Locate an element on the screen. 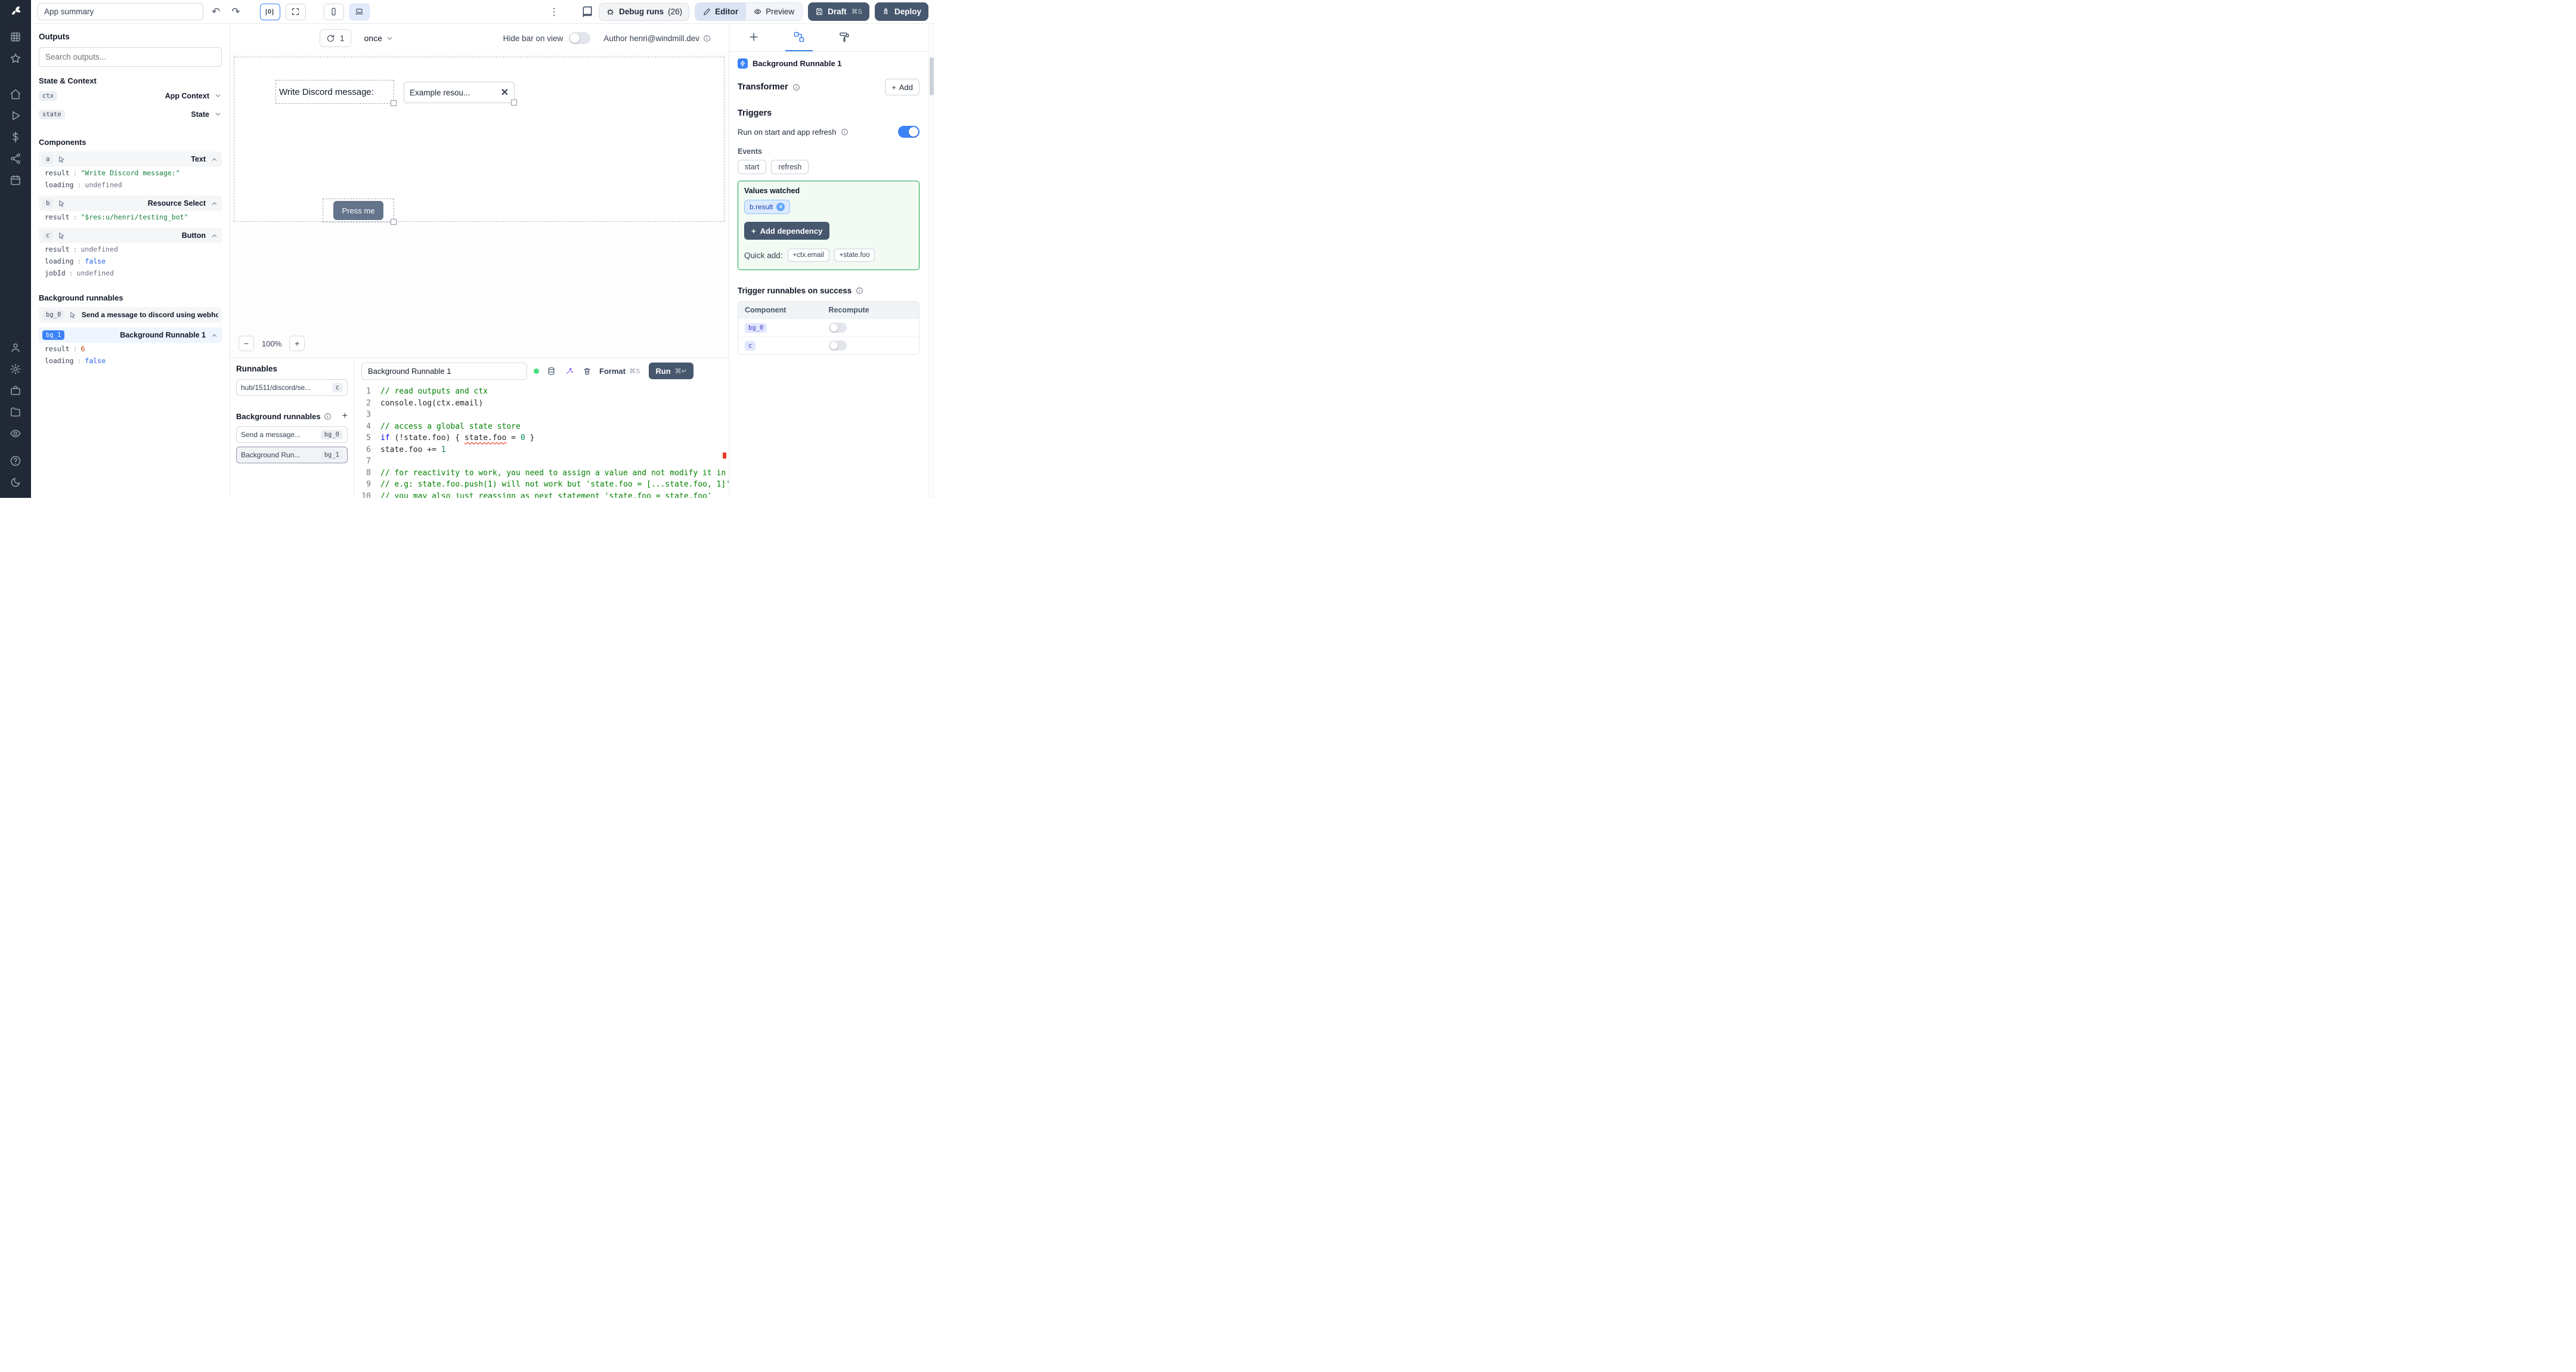 This screenshot has height=1372, width=2576. delete-runnable-button is located at coordinates (587, 371).